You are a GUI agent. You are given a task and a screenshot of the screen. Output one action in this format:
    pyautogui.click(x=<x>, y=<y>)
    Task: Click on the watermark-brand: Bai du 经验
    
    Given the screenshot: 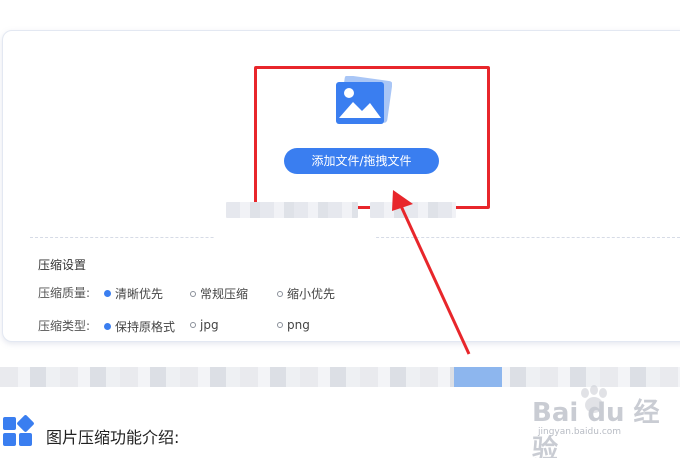 What is the action you would take?
    pyautogui.click(x=596, y=428)
    